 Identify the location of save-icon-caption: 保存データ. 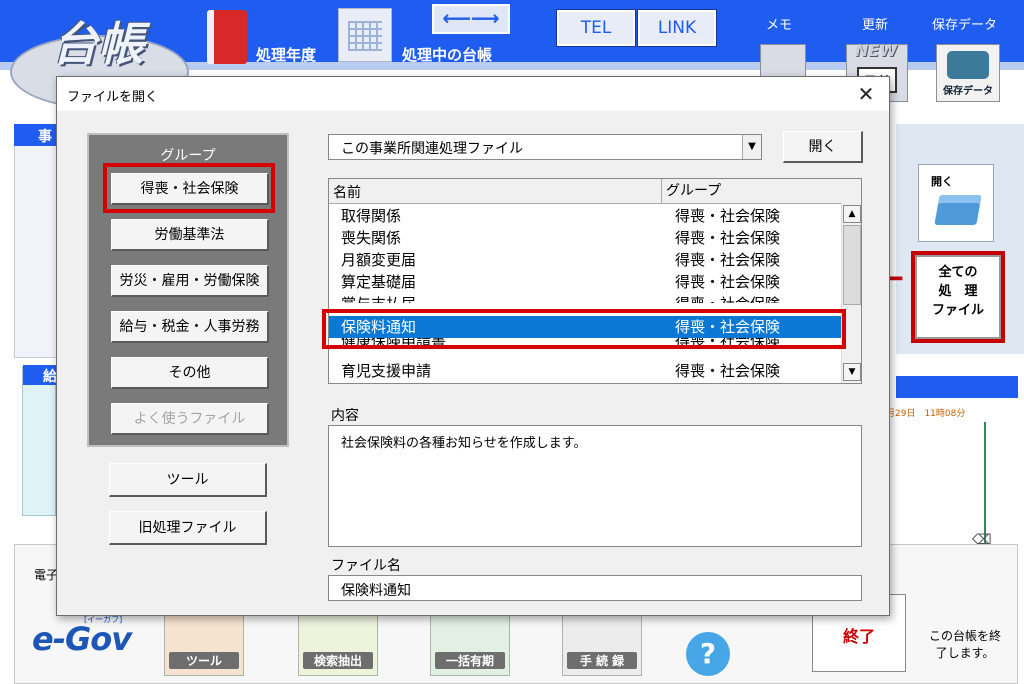
(968, 91).